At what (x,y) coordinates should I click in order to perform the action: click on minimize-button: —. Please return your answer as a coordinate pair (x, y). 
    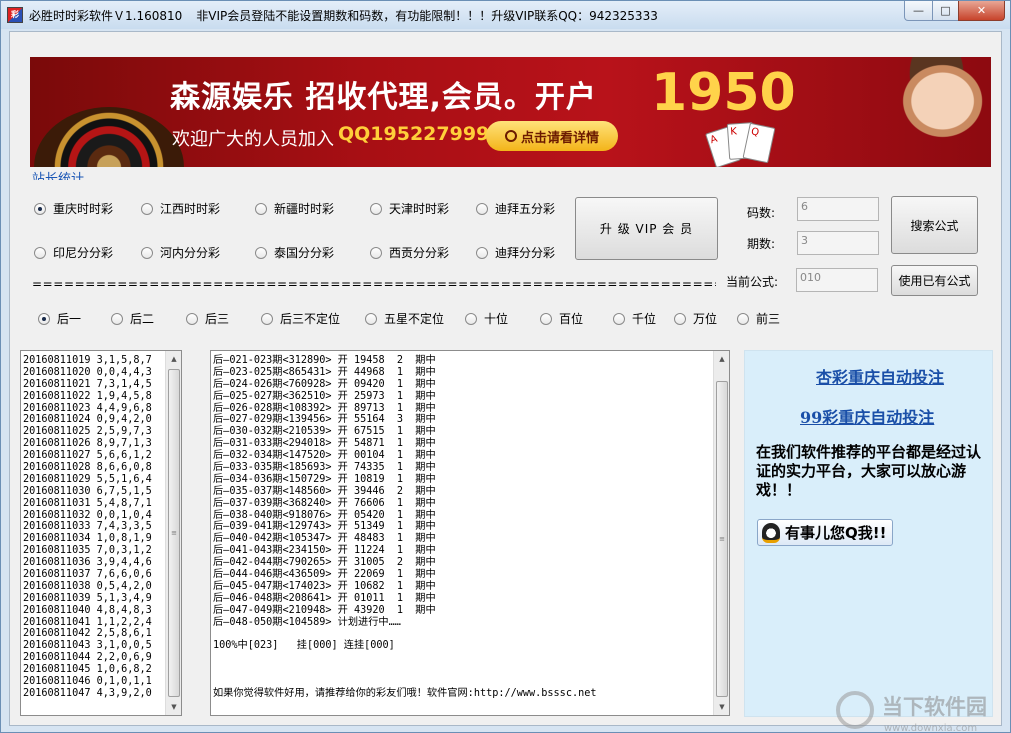
    Looking at the image, I should click on (918, 11).